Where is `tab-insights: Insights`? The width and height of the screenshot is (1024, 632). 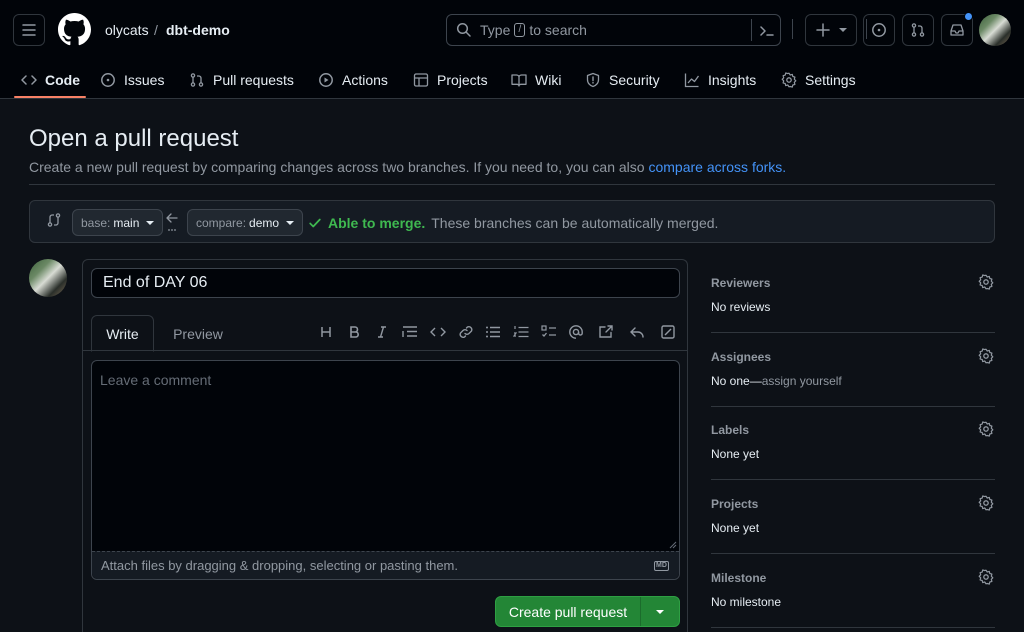 tab-insights: Insights is located at coordinates (720, 79).